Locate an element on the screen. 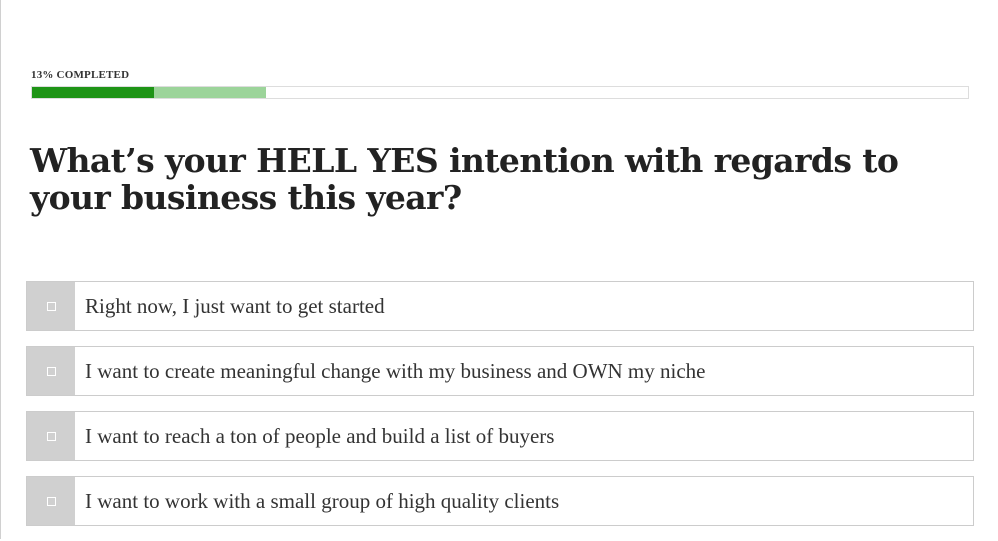 The width and height of the screenshot is (998, 541). progress-bar is located at coordinates (500, 92).